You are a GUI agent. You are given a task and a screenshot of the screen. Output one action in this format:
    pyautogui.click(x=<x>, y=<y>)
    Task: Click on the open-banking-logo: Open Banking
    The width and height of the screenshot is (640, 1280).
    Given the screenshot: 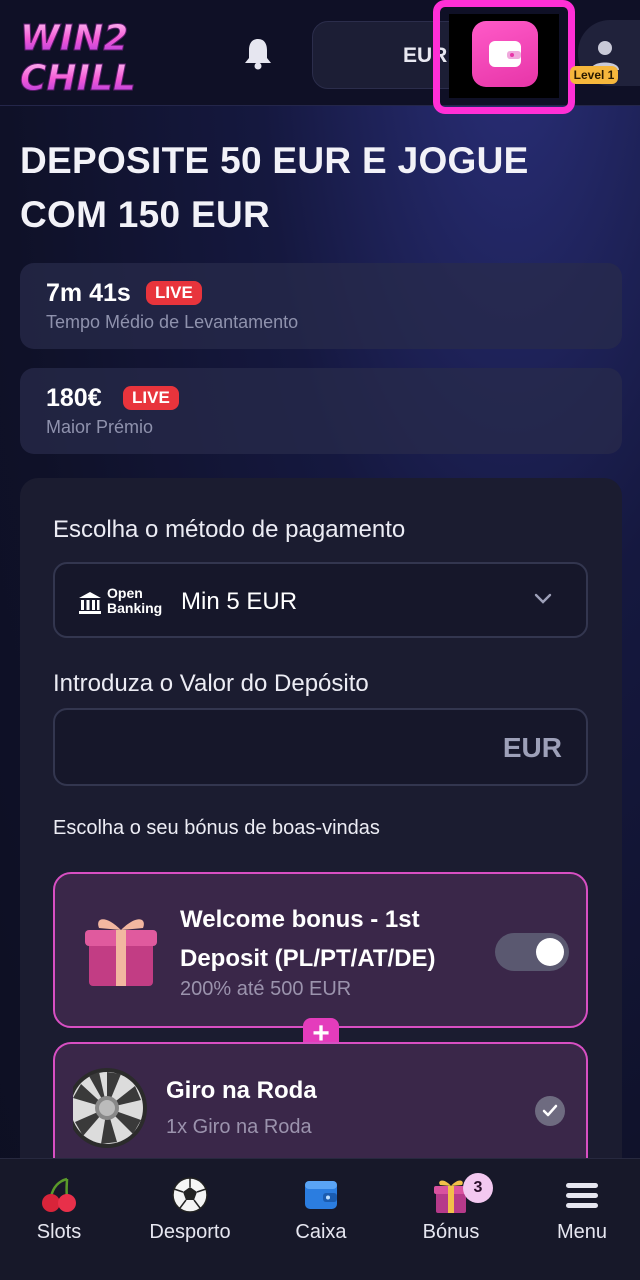 What is the action you would take?
    pyautogui.click(x=122, y=603)
    